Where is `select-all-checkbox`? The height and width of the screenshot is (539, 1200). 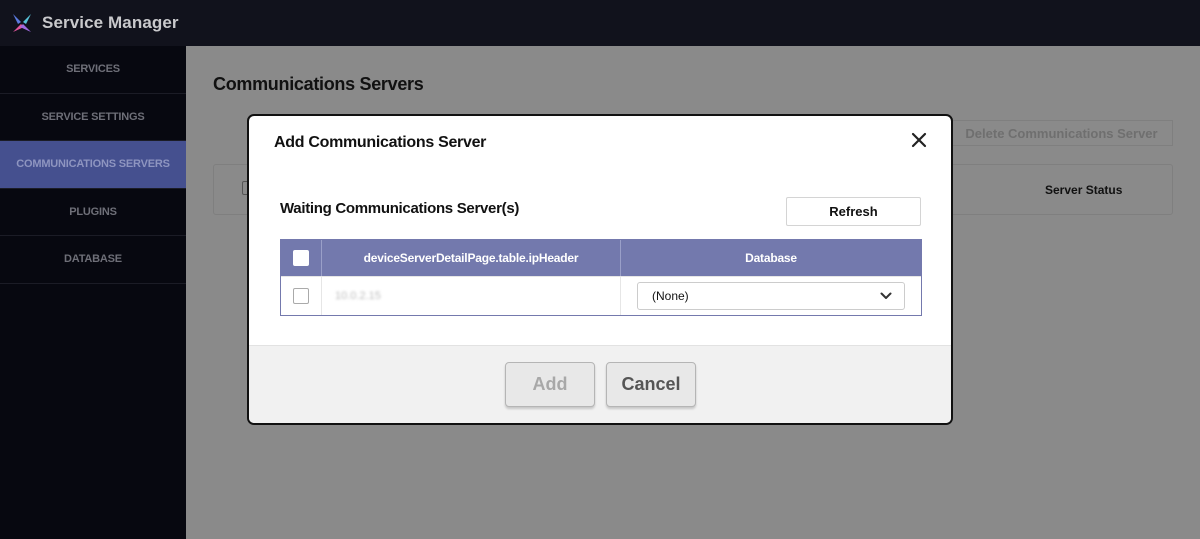 select-all-checkbox is located at coordinates (301, 258).